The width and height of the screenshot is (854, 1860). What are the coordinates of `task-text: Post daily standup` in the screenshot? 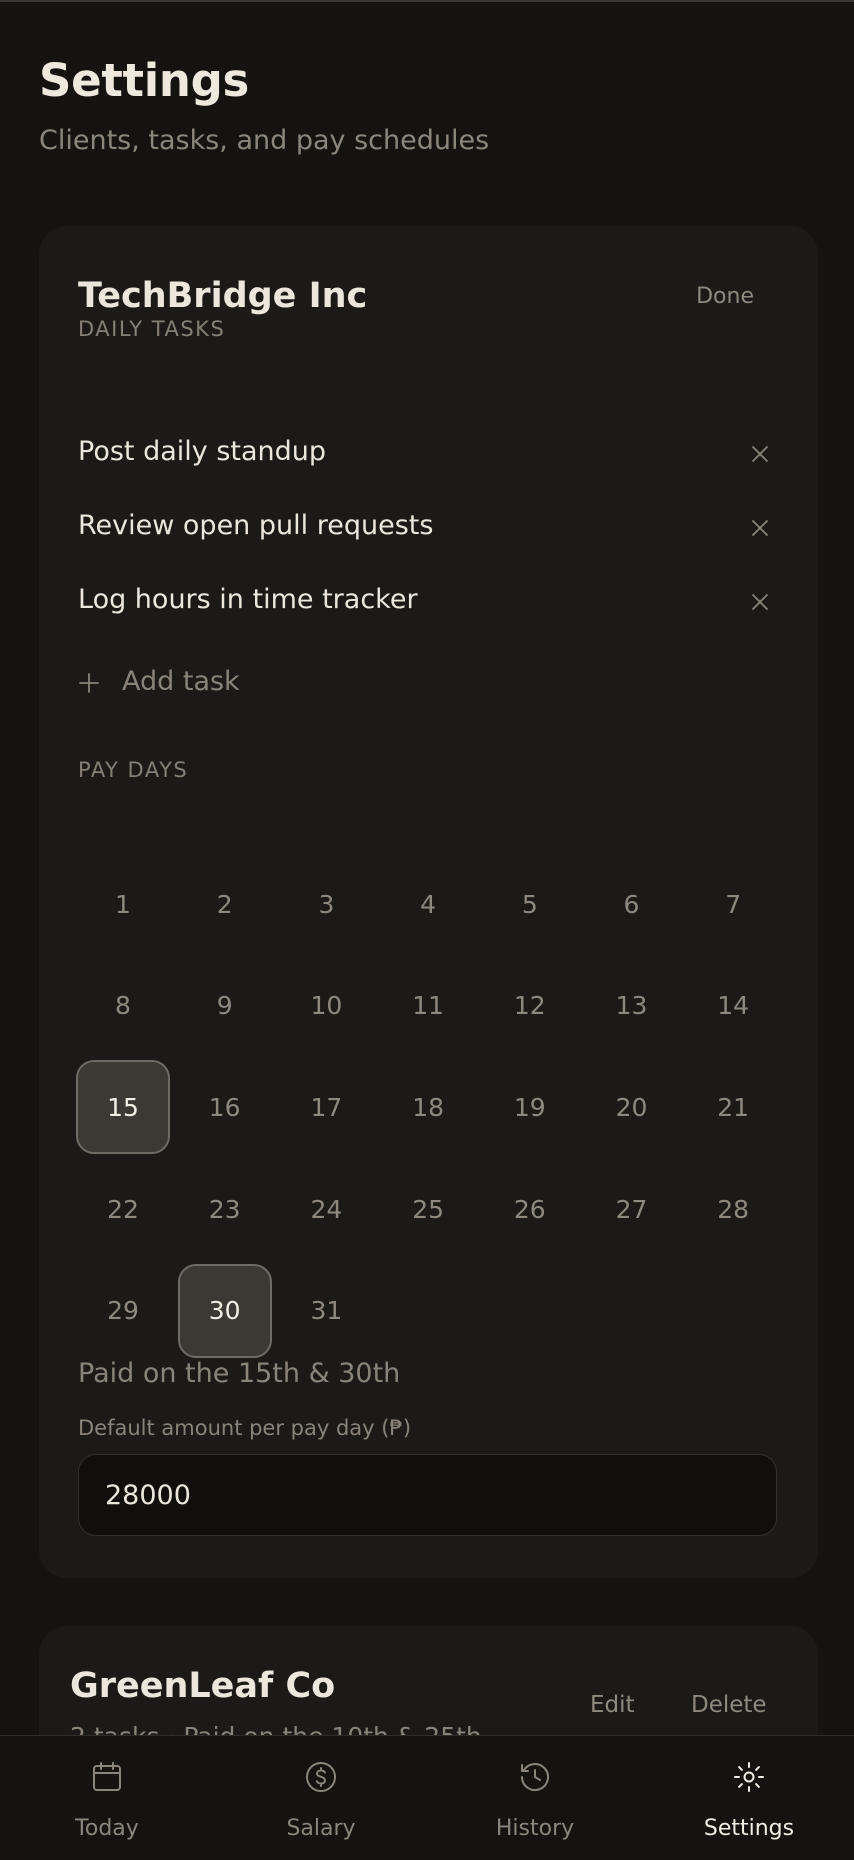 It's located at (202, 451).